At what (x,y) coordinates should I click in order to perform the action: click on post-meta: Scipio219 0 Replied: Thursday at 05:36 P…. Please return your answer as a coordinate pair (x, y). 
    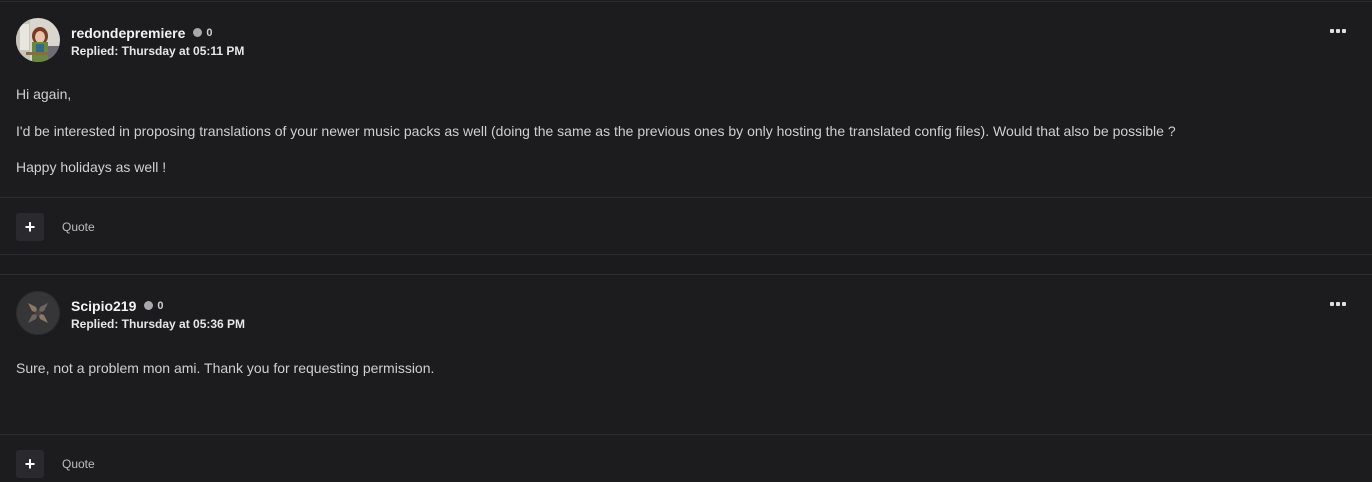
    Looking at the image, I should click on (158, 313).